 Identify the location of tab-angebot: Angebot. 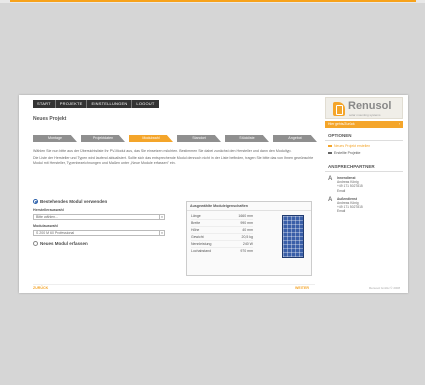
(295, 138).